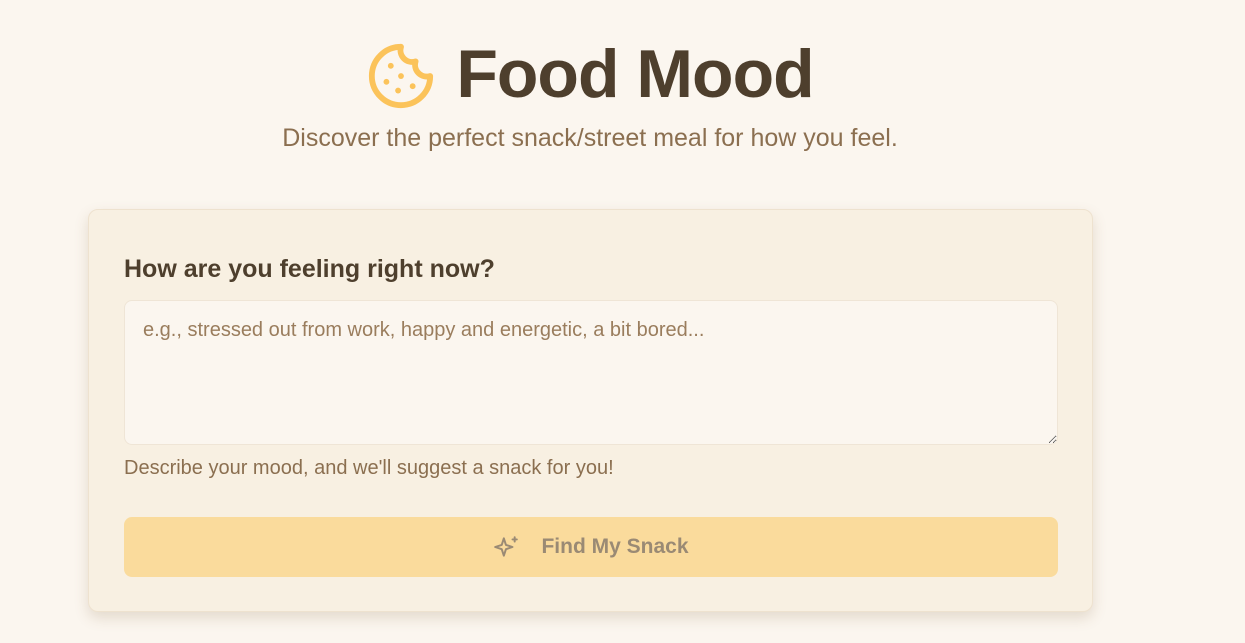 Image resolution: width=1245 pixels, height=643 pixels. Describe the element at coordinates (309, 269) in the screenshot. I see `mood-question-label: How are you feeling right now?` at that location.